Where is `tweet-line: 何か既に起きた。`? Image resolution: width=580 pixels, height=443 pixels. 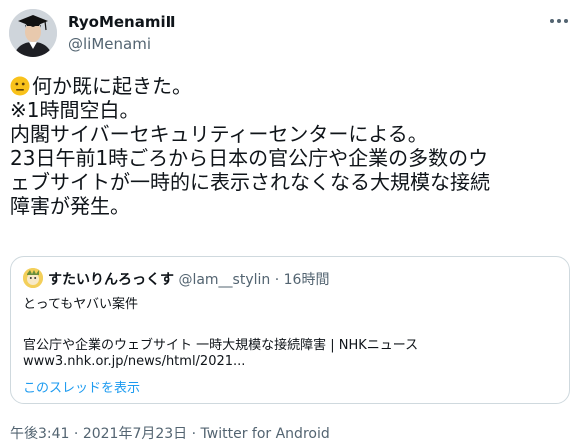 tweet-line: 何か既に起きた。 is located at coordinates (291, 86).